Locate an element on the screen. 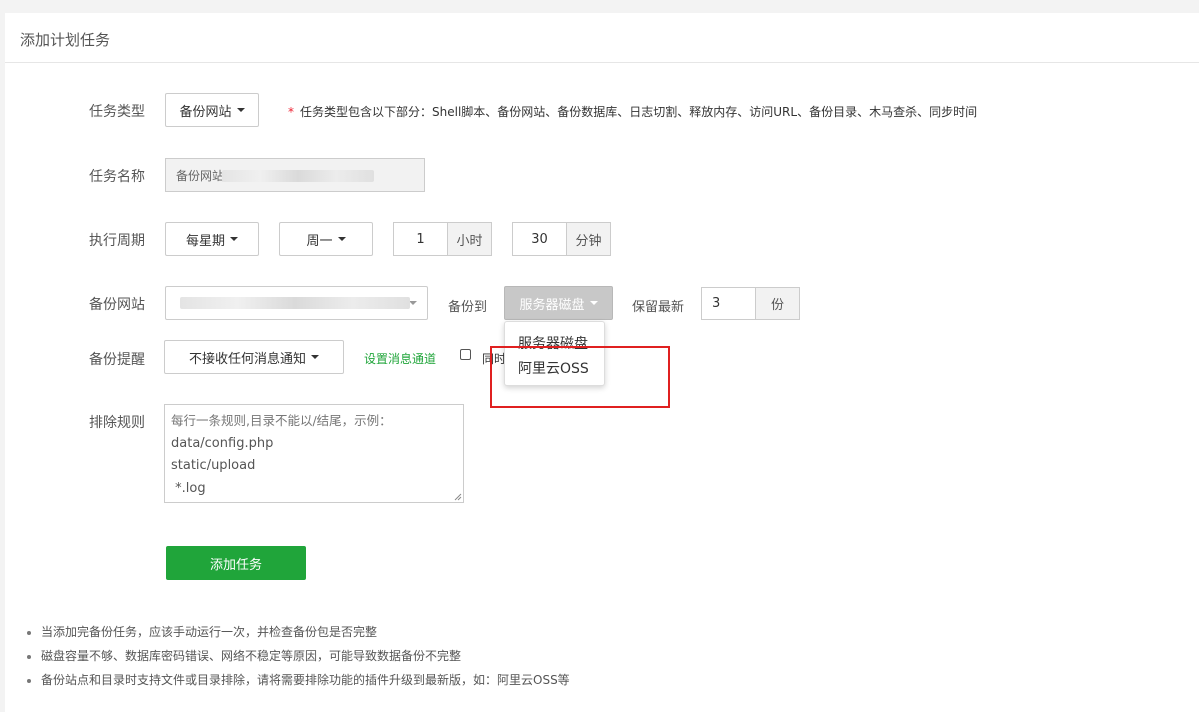 This screenshot has height=712, width=1199. hour-unit: 小时 is located at coordinates (469, 239).